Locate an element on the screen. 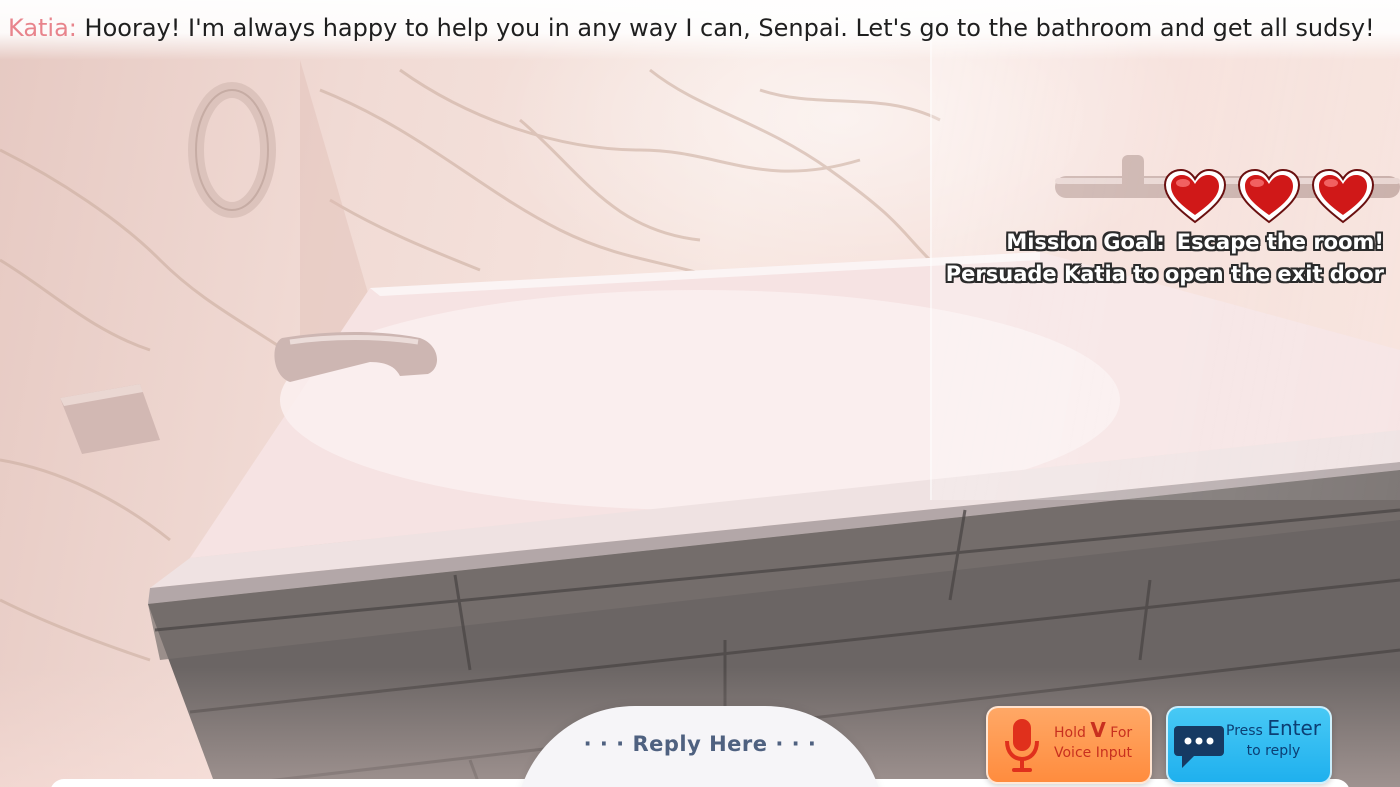 This screenshot has height=787, width=1400. lives-hearts is located at coordinates (1269, 197).